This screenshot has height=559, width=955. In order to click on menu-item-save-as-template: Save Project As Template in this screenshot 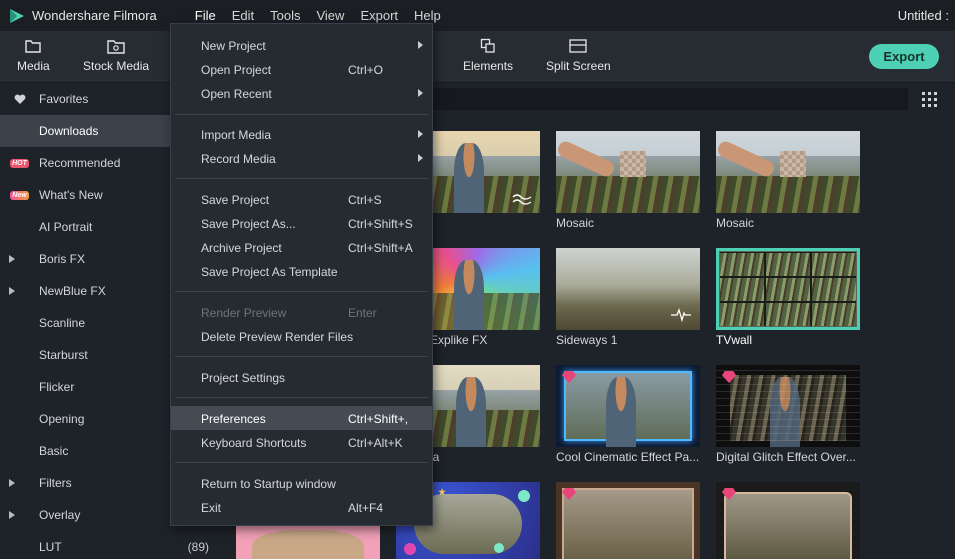, I will do `click(301, 271)`.